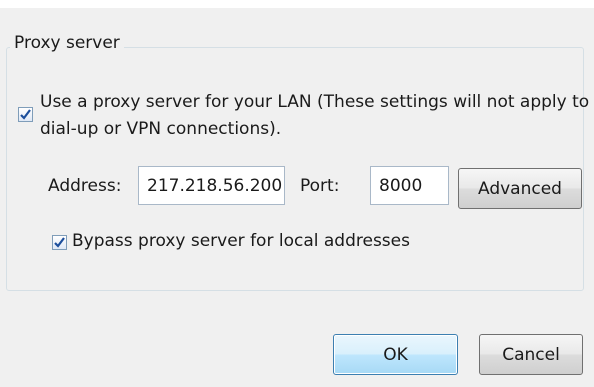 This screenshot has width=594, height=387. Describe the element at coordinates (211, 185) in the screenshot. I see `address-input: 217.218.56.200` at that location.